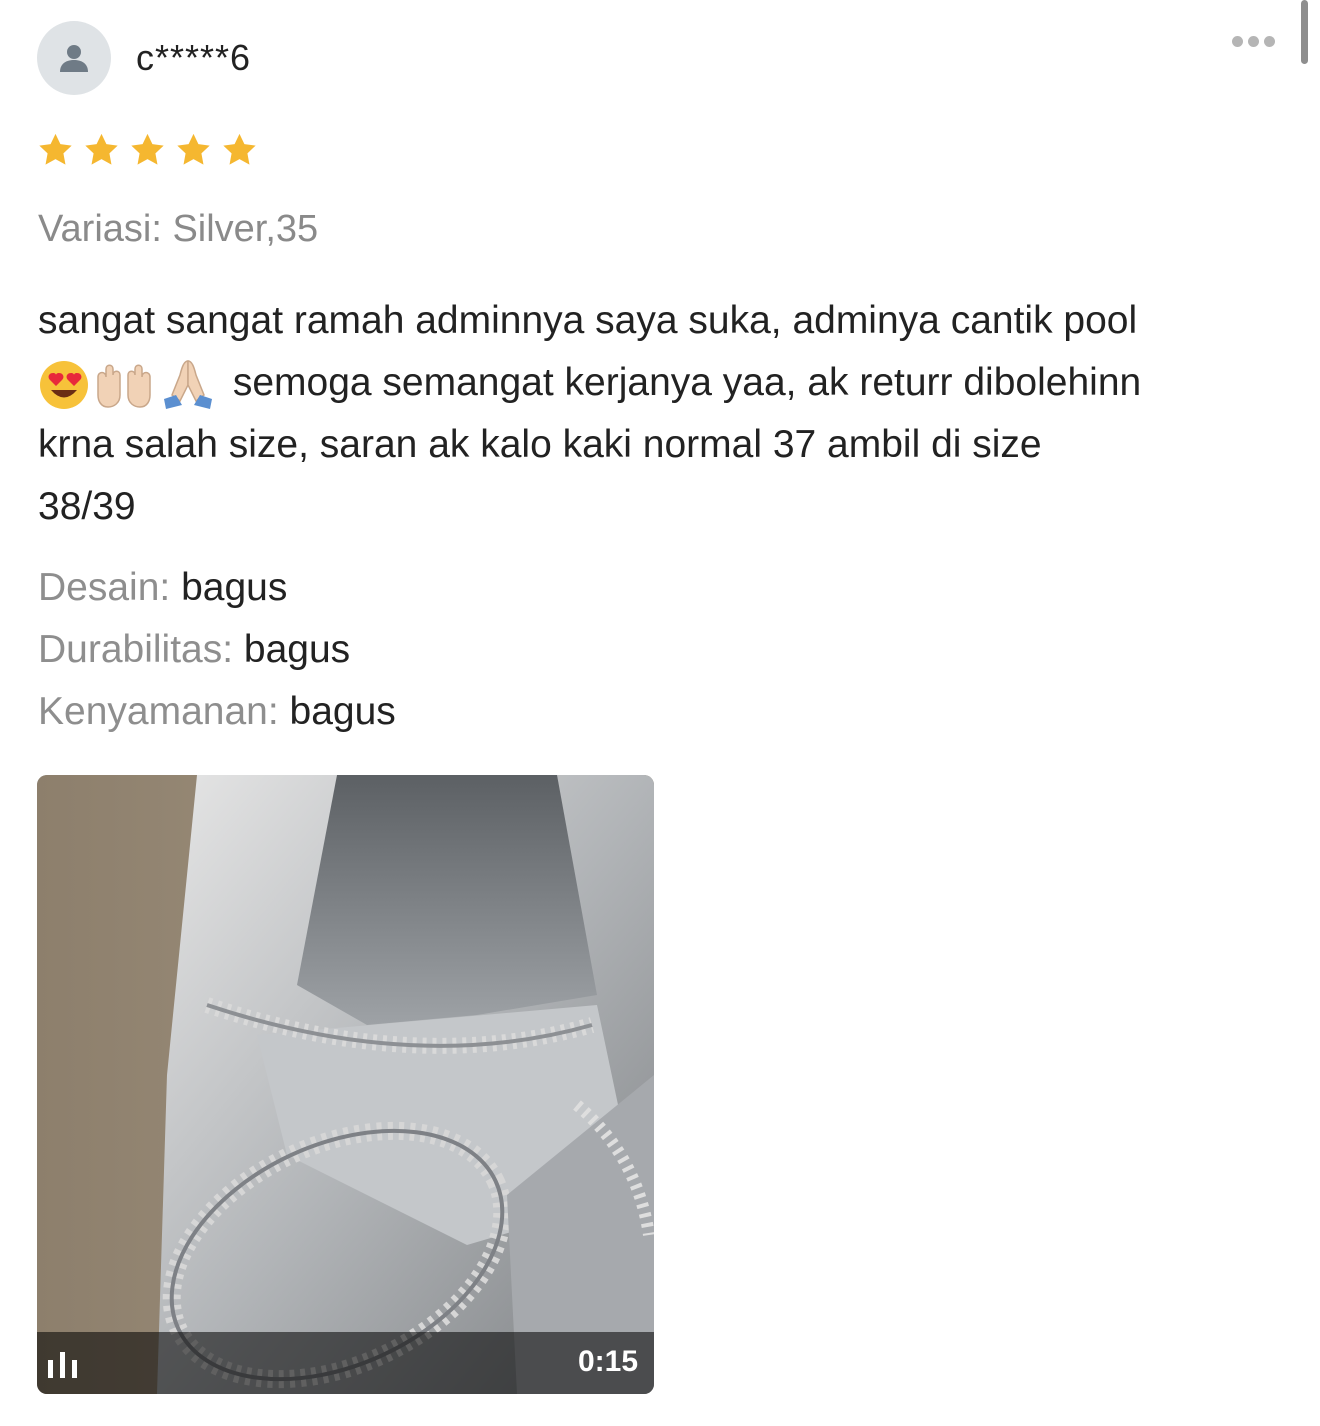 Image resolution: width=1320 pixels, height=1426 pixels. I want to click on attribute-key: Desain:, so click(104, 587).